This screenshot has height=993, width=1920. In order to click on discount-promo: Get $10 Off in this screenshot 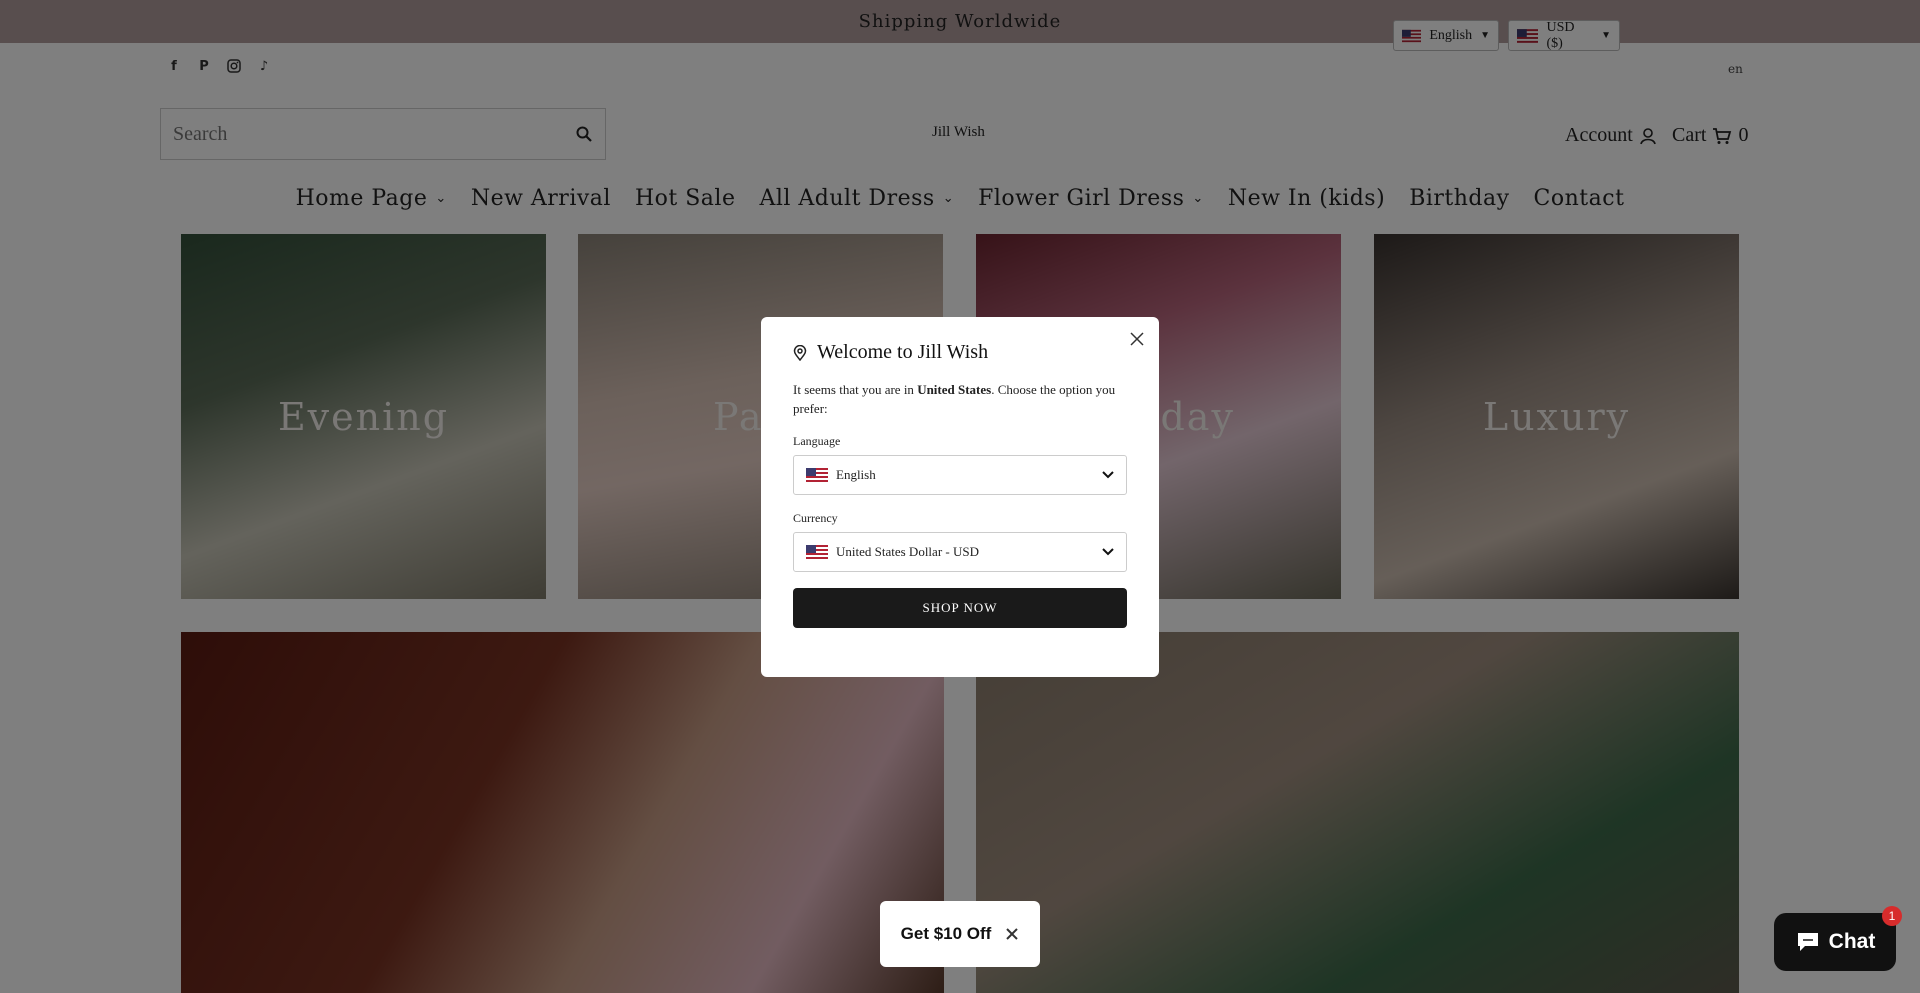, I will do `click(960, 934)`.